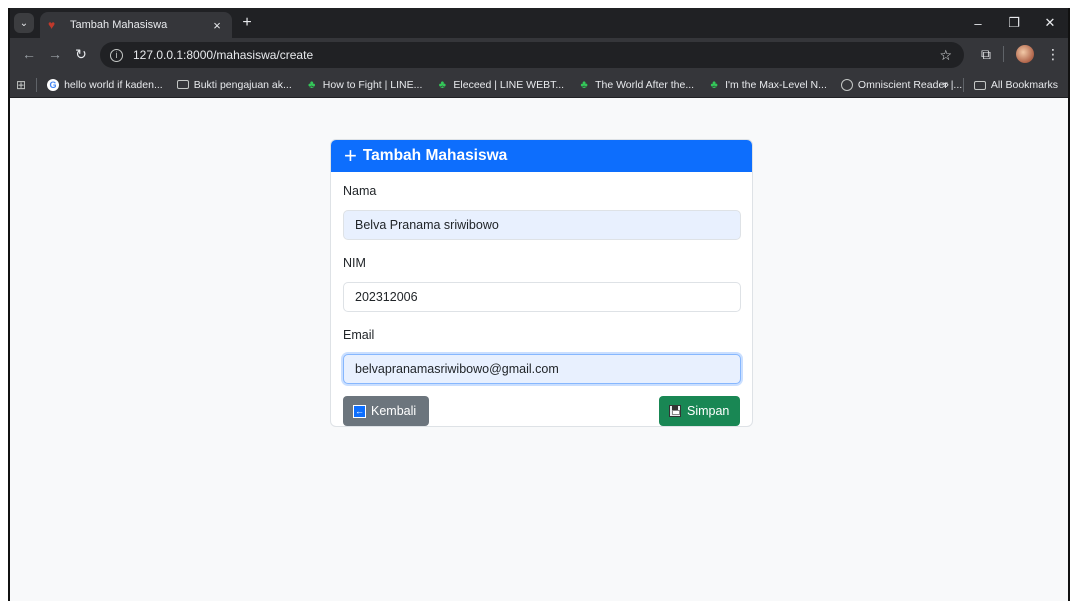 The height and width of the screenshot is (601, 1078). I want to click on email-label: Email, so click(359, 335).